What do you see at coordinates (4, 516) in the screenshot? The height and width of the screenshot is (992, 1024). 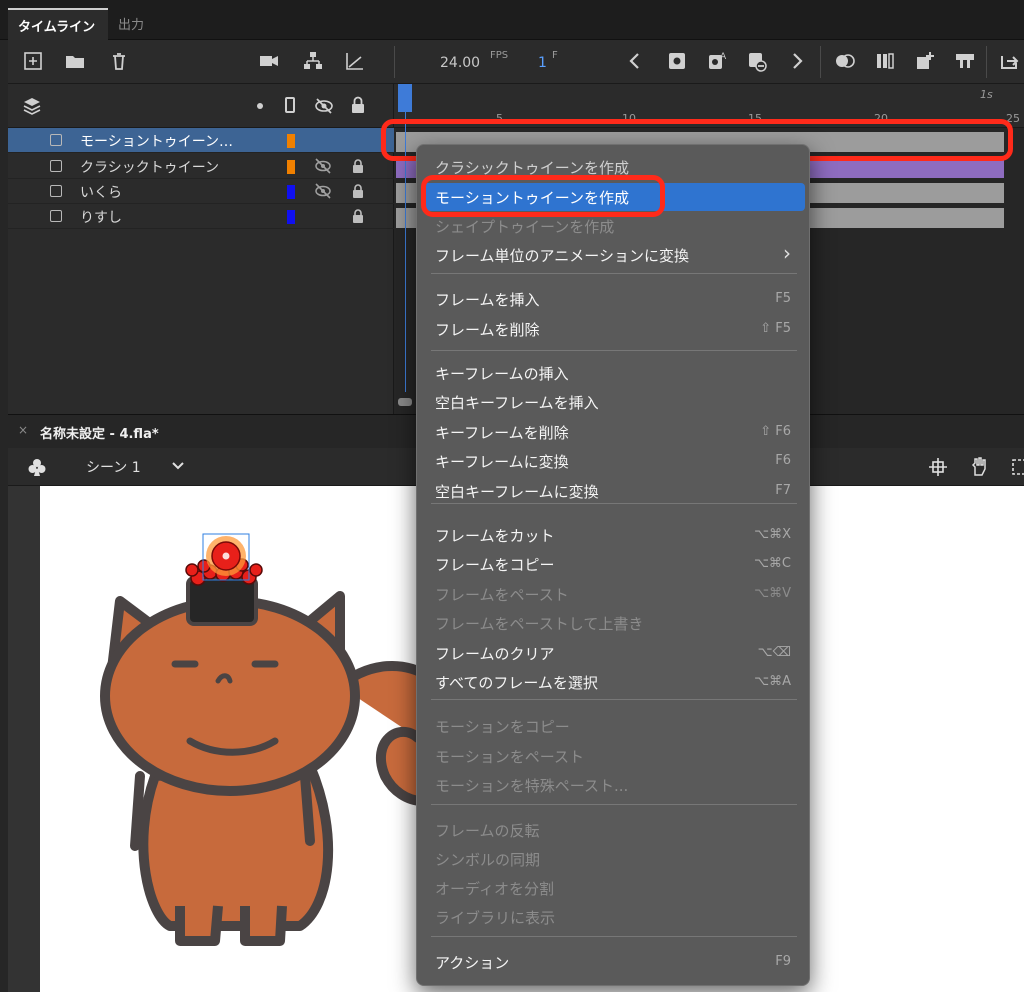 I see `left-edge` at bounding box center [4, 516].